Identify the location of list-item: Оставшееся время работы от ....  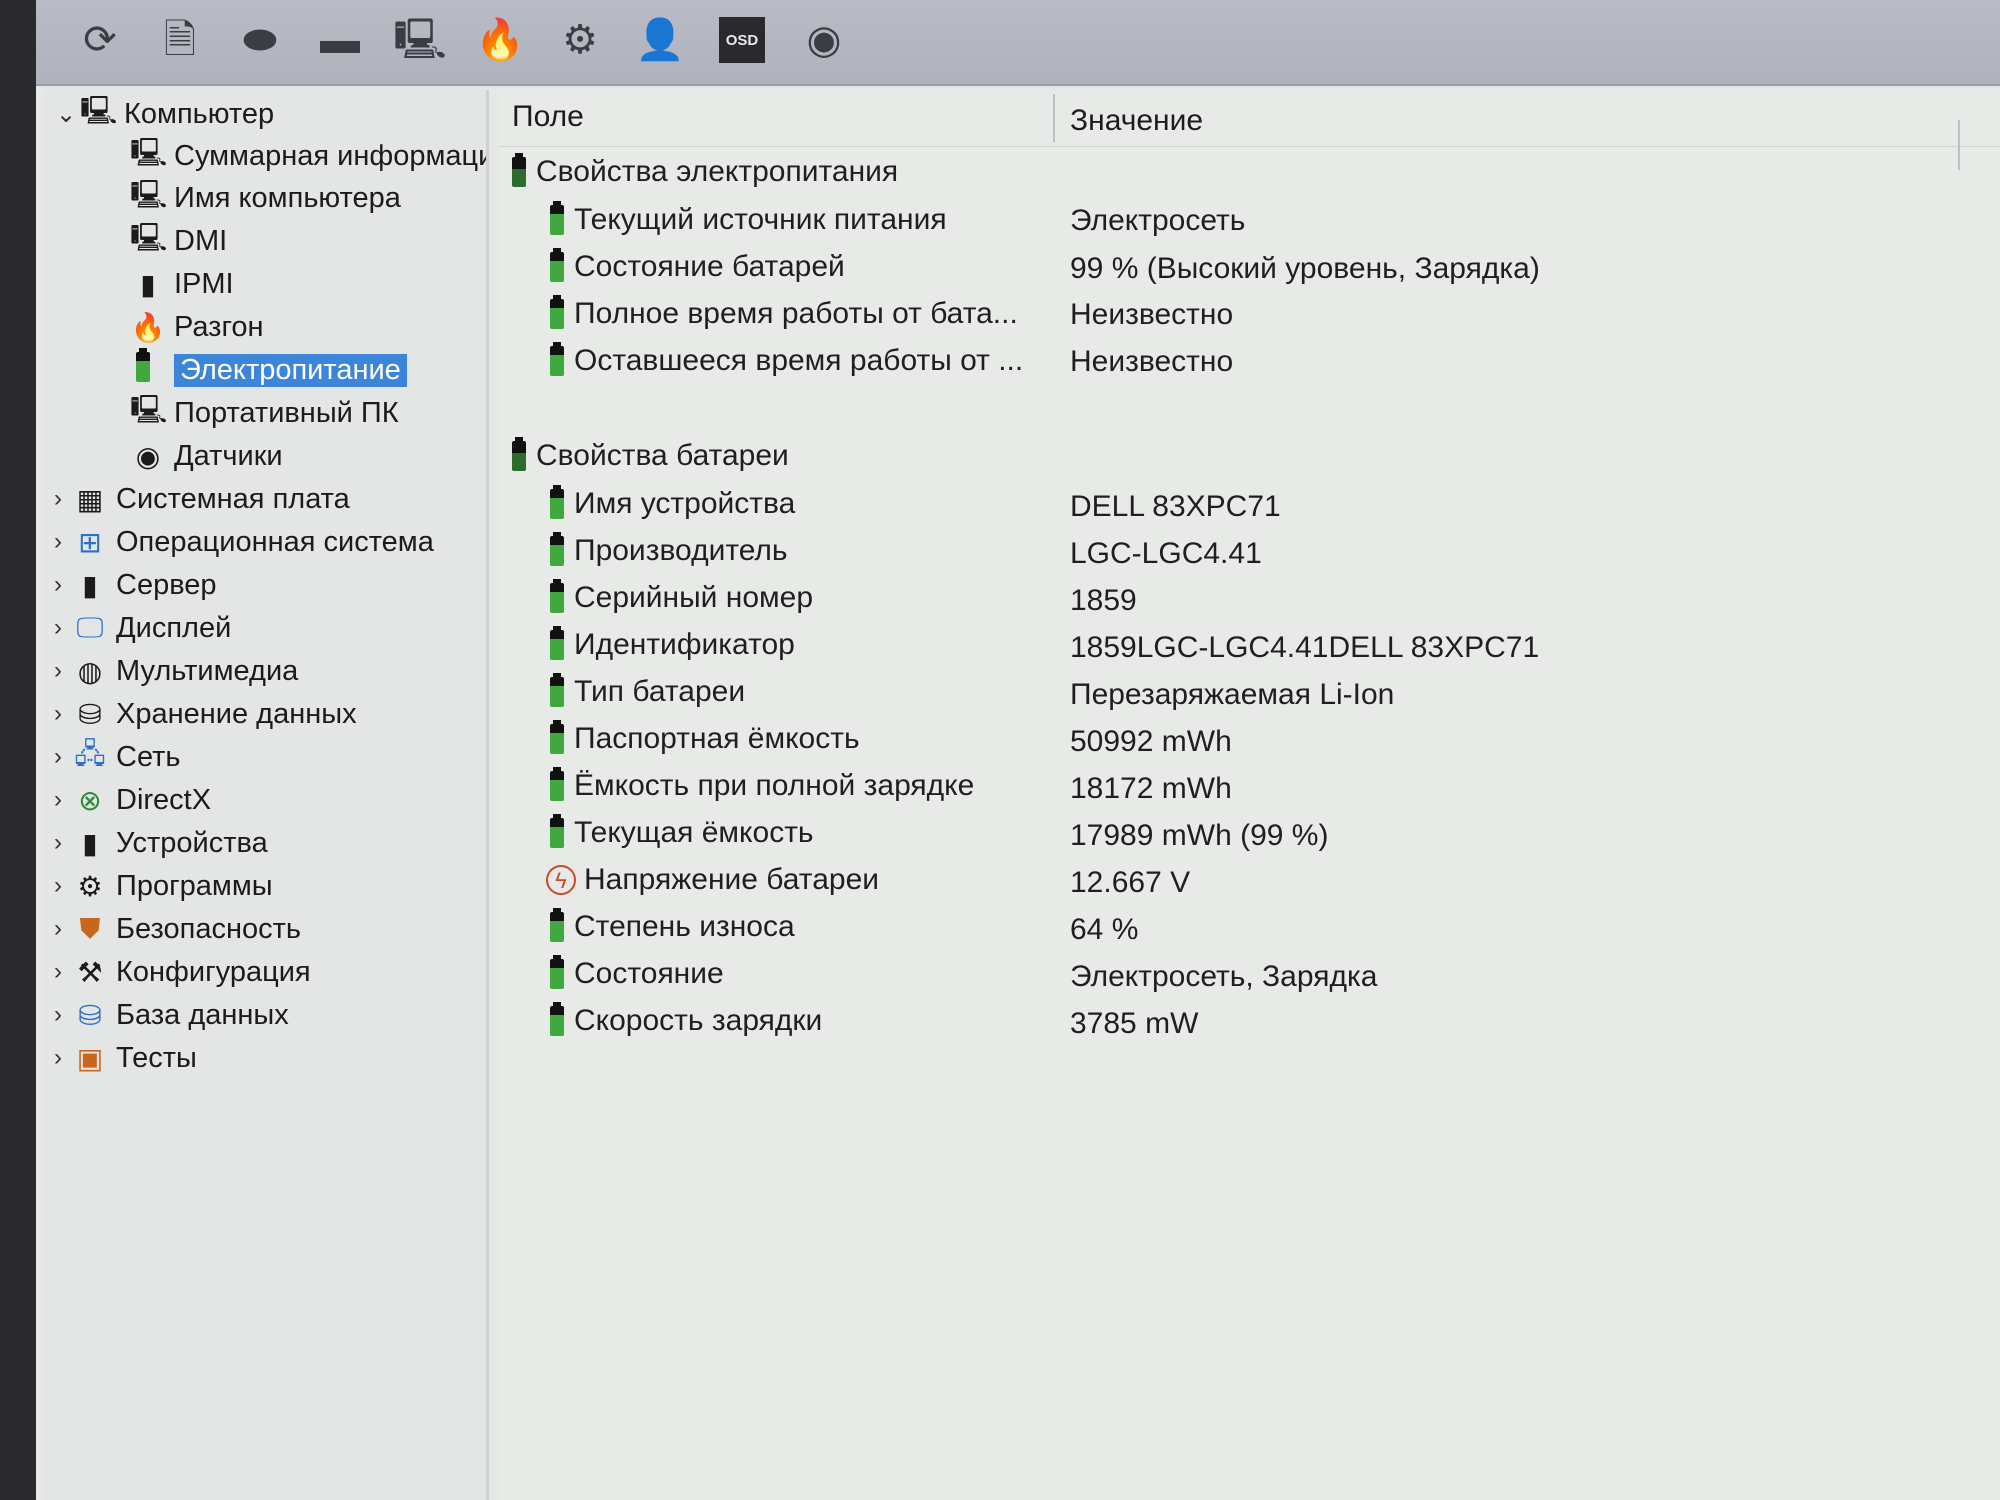
(786, 361).